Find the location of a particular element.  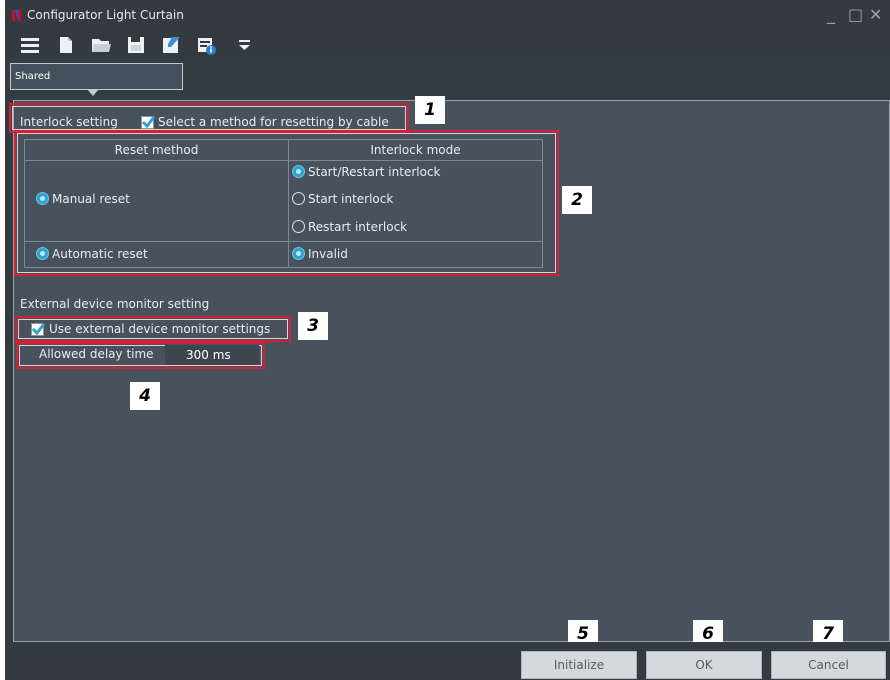

column-header-reset-method: Reset method is located at coordinates (156, 150).